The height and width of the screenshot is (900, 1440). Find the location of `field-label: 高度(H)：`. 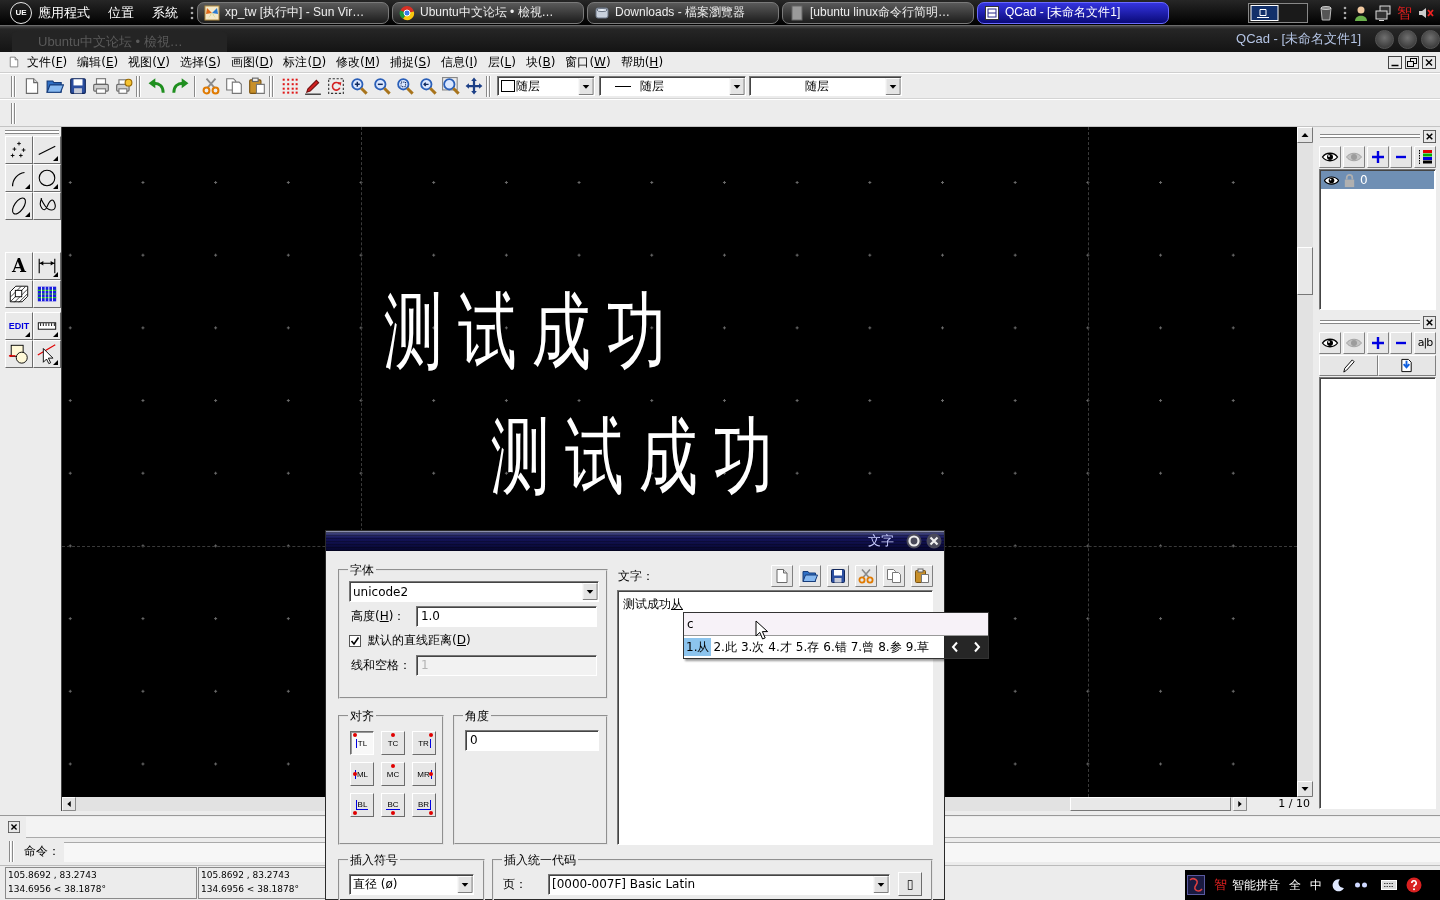

field-label: 高度(H)： is located at coordinates (378, 616).